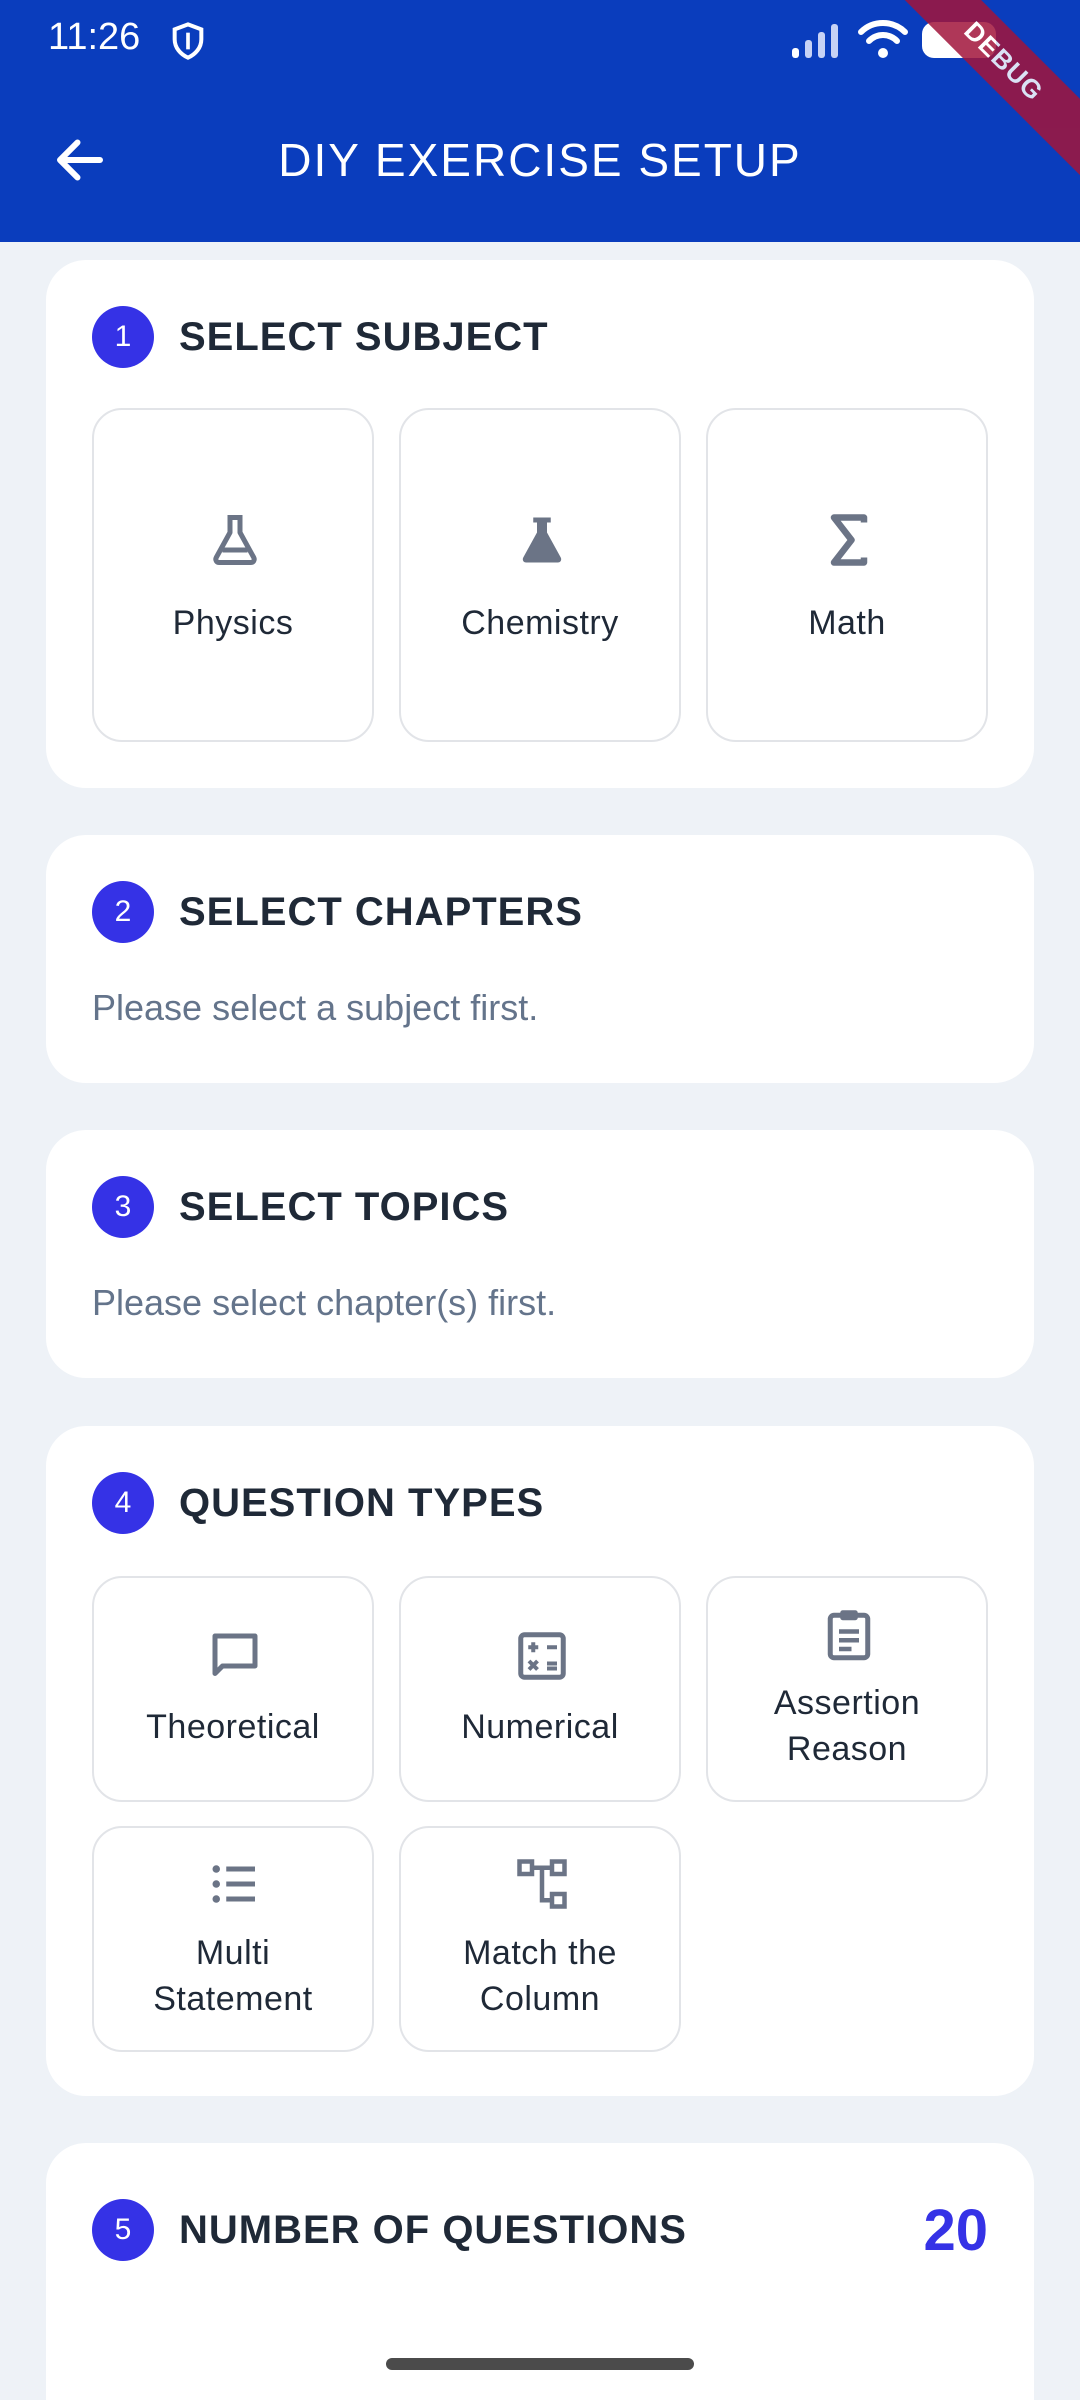 The width and height of the screenshot is (1080, 2400). What do you see at coordinates (233, 1884) in the screenshot?
I see `list-icon` at bounding box center [233, 1884].